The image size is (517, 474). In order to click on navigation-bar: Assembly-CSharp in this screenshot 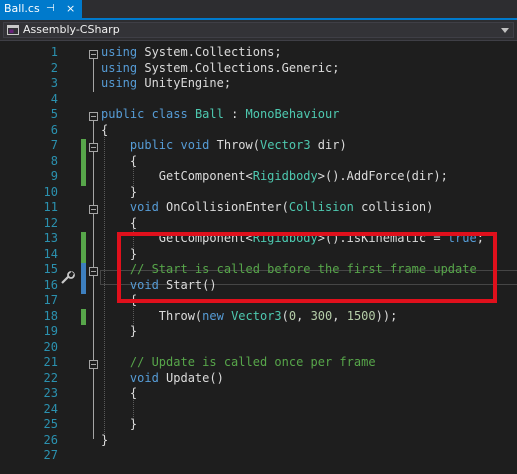, I will do `click(258, 30)`.